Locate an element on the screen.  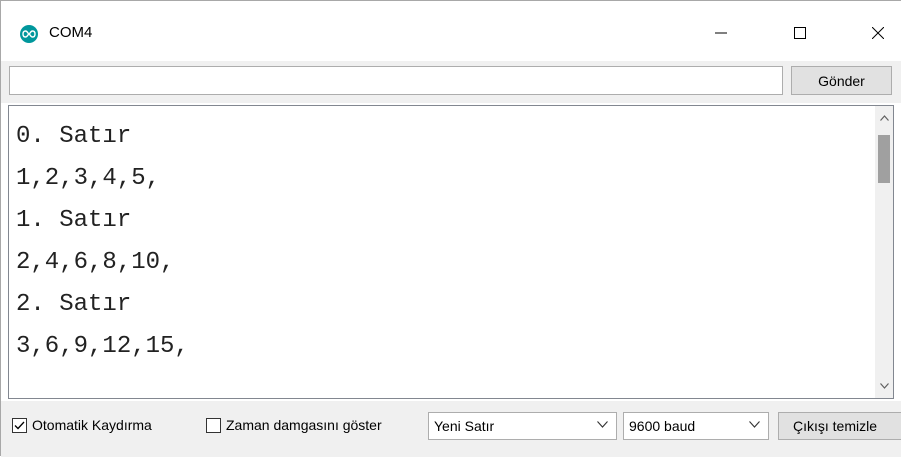
send-area: Gönder is located at coordinates (451, 82).